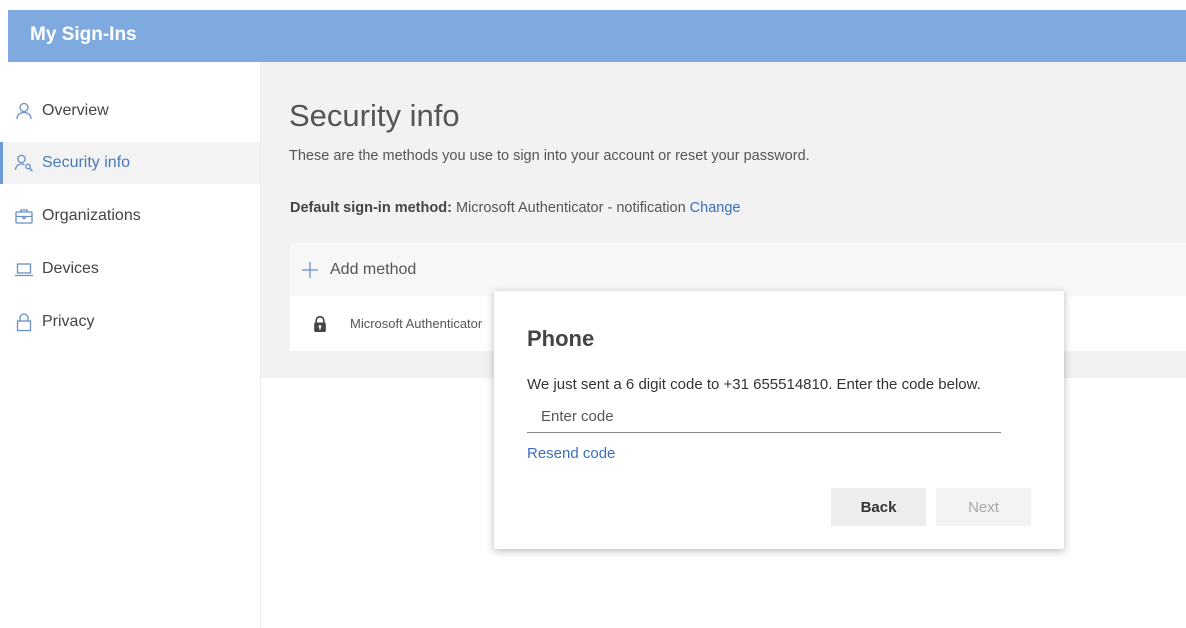  I want to click on change-default-link: Change, so click(715, 208).